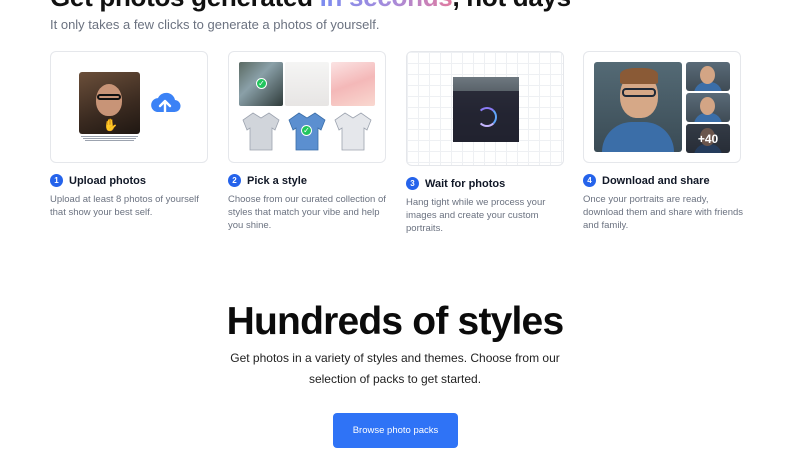 The height and width of the screenshot is (450, 800). What do you see at coordinates (465, 183) in the screenshot?
I see `step-title-text: Wait for photos` at bounding box center [465, 183].